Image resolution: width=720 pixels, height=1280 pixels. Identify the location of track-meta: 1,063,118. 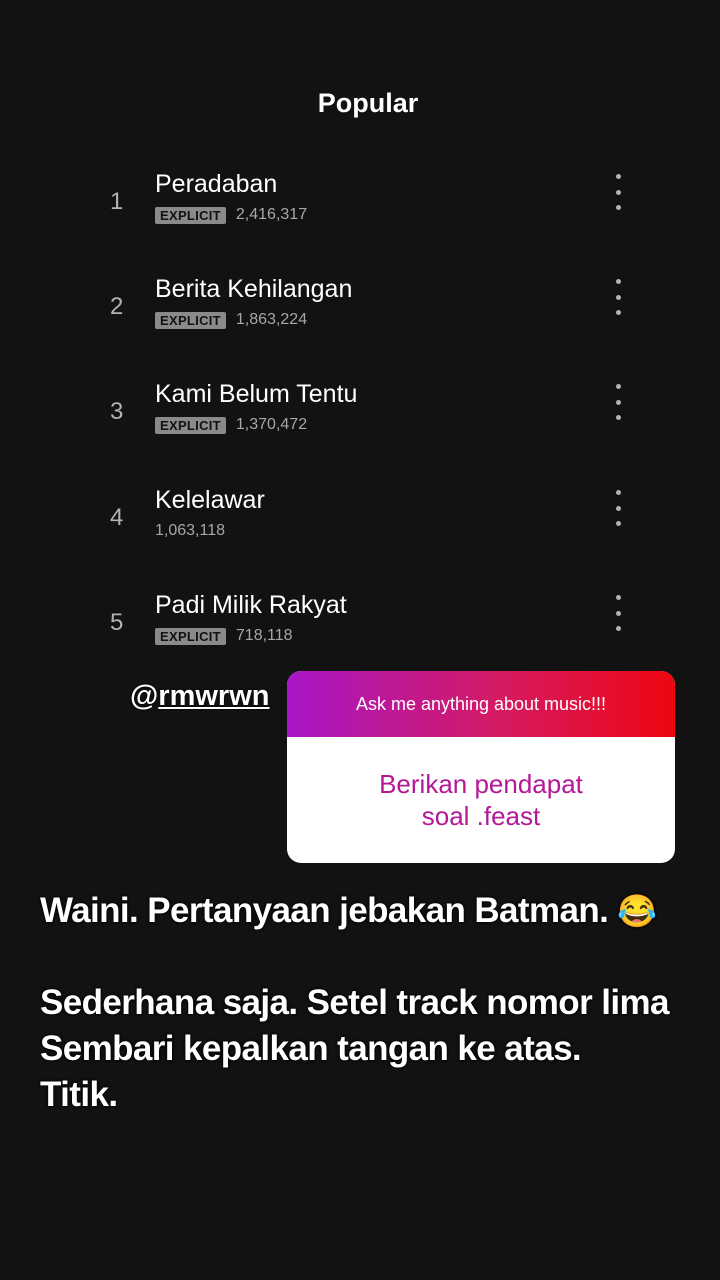
(190, 531).